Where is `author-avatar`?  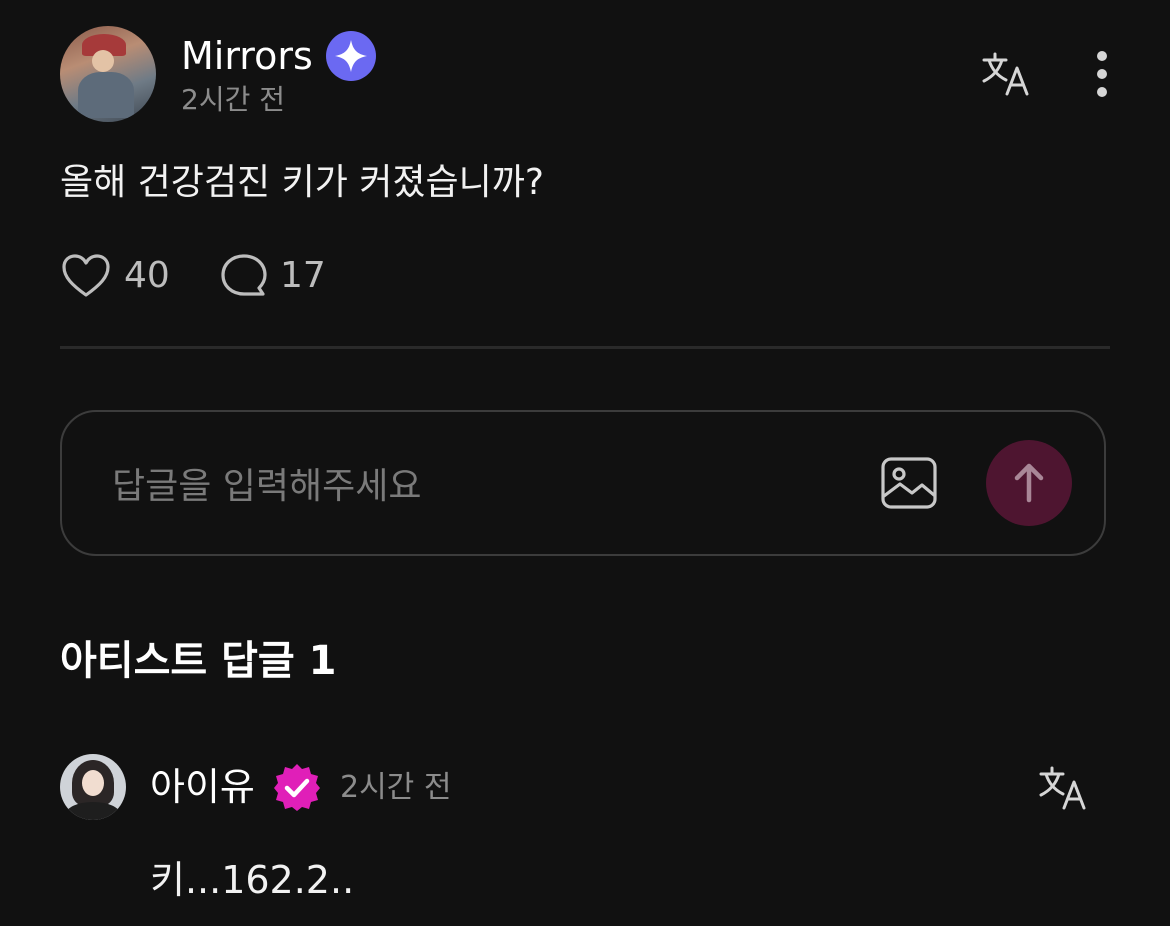
author-avatar is located at coordinates (108, 74).